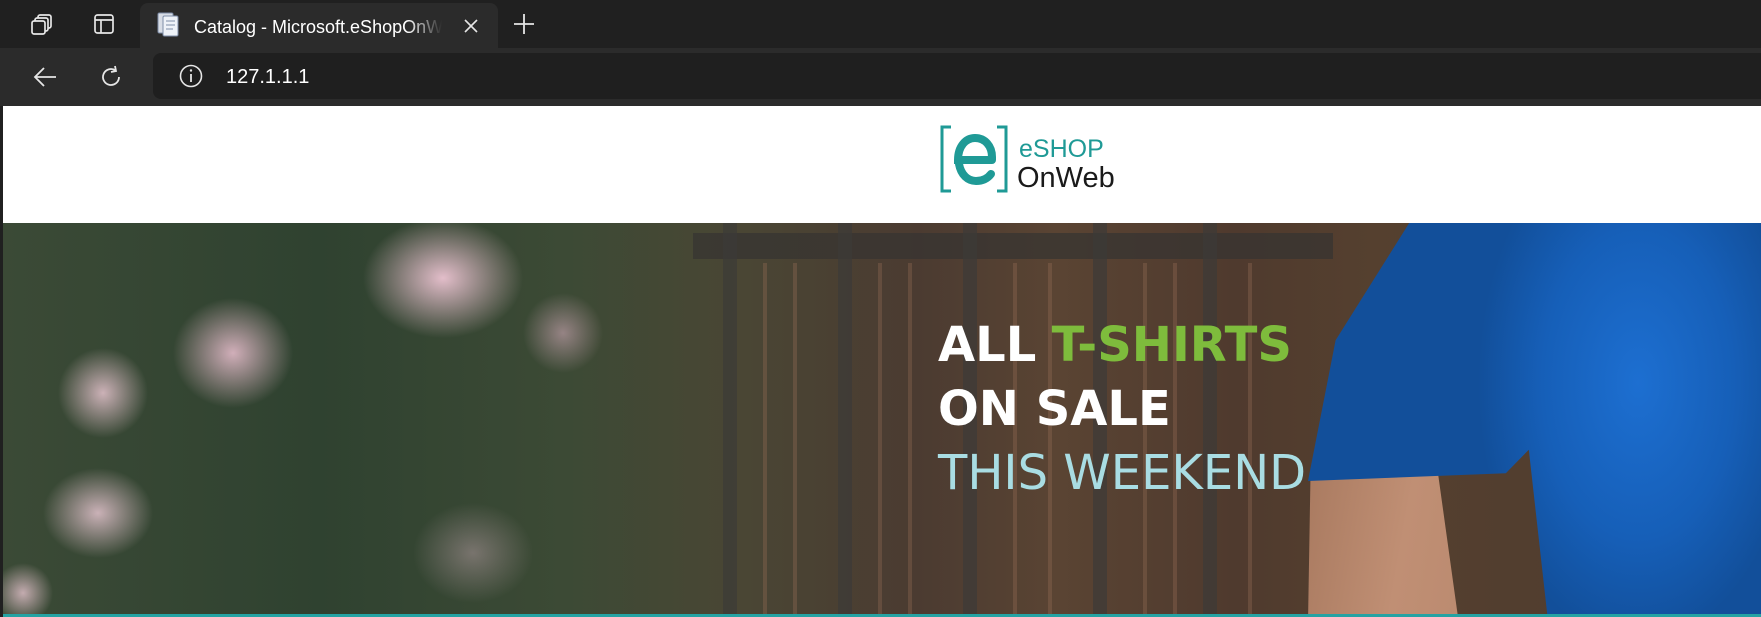  I want to click on workspaces-icon, so click(41, 24).